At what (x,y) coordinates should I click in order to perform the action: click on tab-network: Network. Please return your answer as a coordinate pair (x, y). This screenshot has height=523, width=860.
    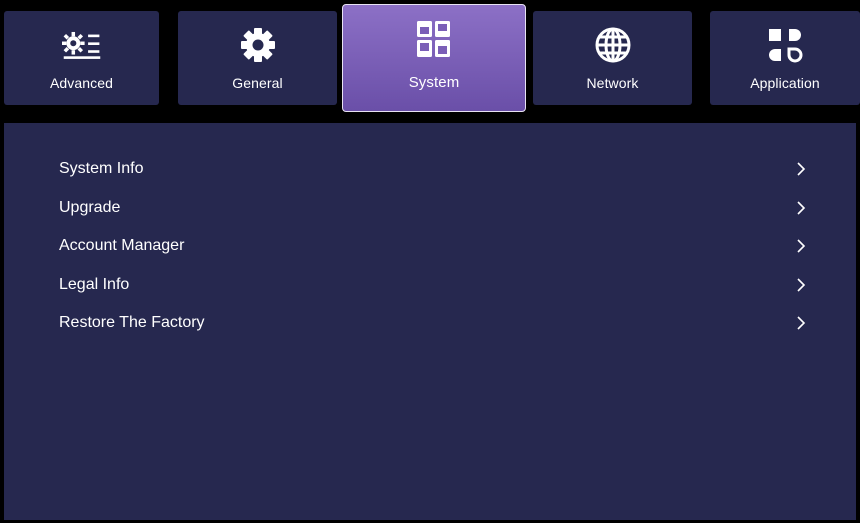
    Looking at the image, I should click on (612, 58).